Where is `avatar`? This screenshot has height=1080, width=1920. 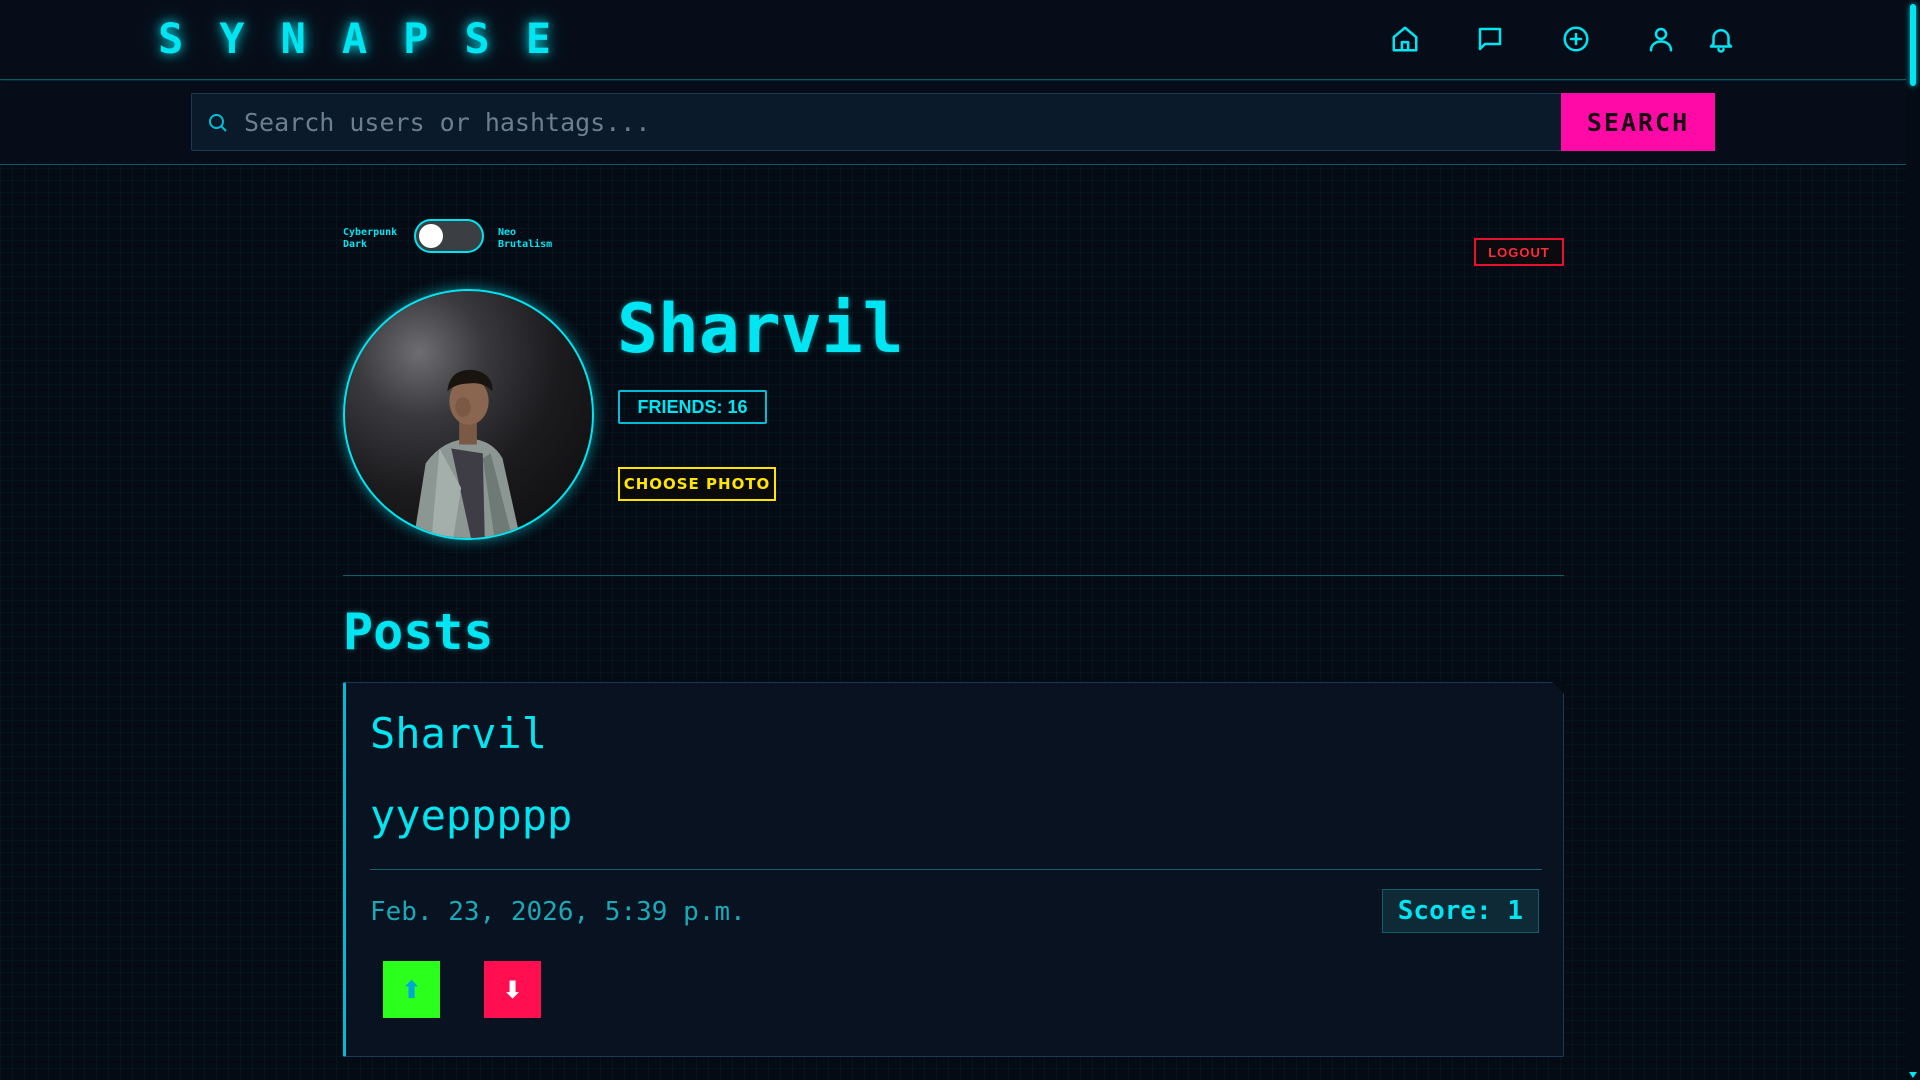
avatar is located at coordinates (468, 414).